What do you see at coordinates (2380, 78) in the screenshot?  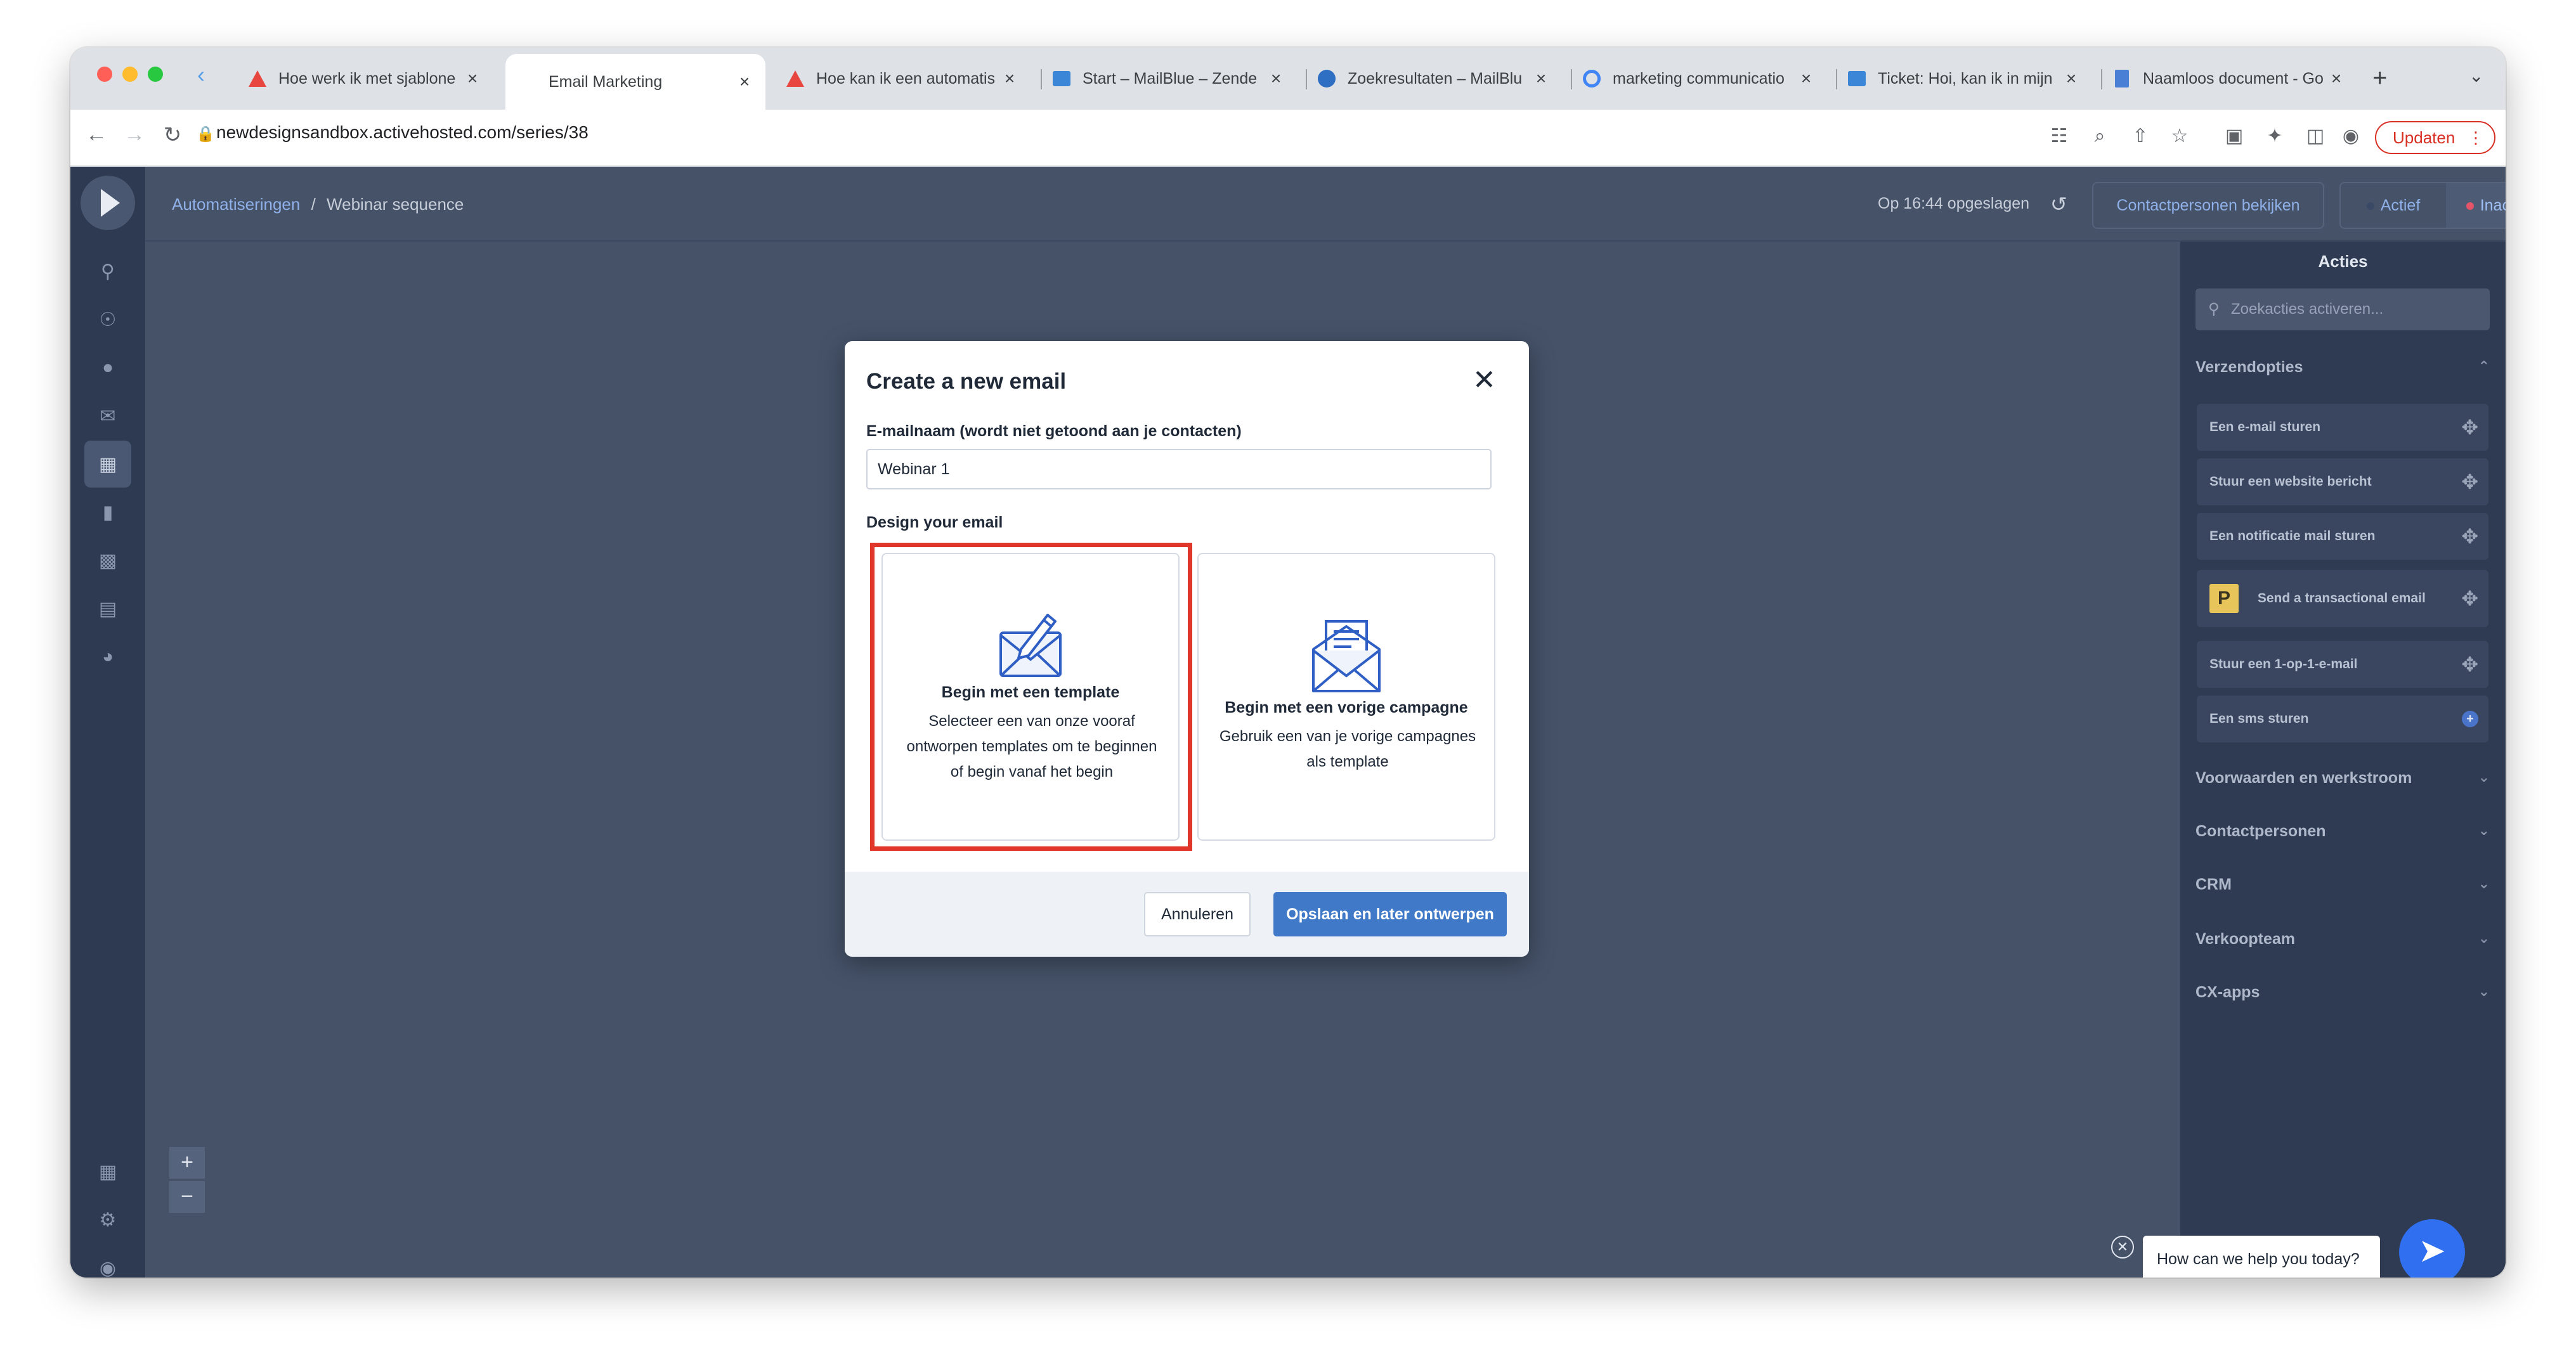 I see `new-tab-icon: +` at bounding box center [2380, 78].